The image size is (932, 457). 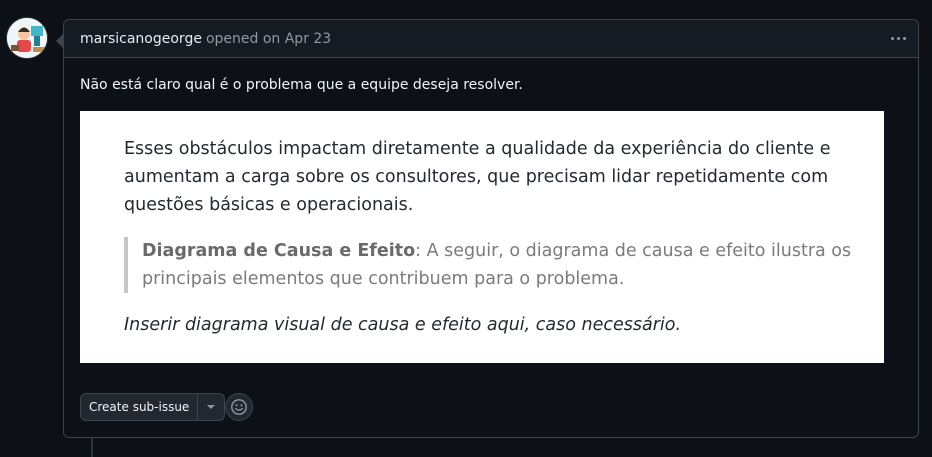 What do you see at coordinates (279, 251) in the screenshot?
I see `quote-title: Diagrama de Causa e Efeito` at bounding box center [279, 251].